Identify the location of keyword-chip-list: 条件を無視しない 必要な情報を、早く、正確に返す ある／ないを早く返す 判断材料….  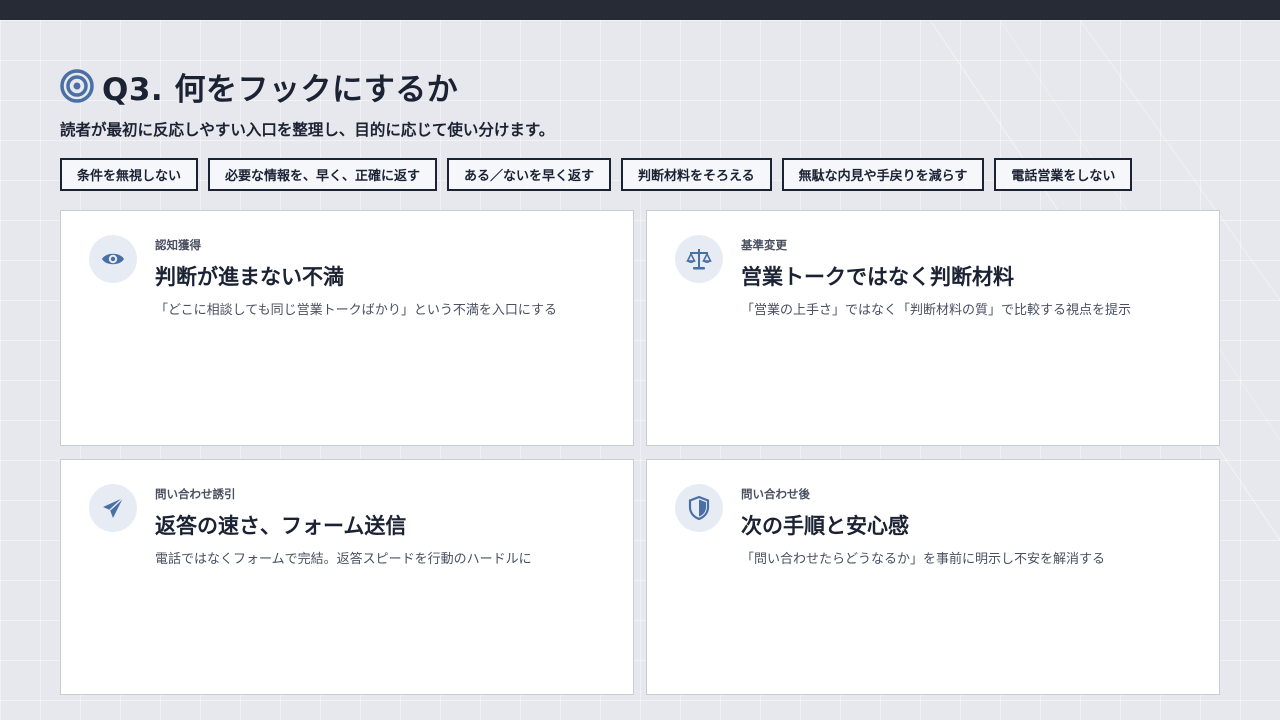
(596, 174).